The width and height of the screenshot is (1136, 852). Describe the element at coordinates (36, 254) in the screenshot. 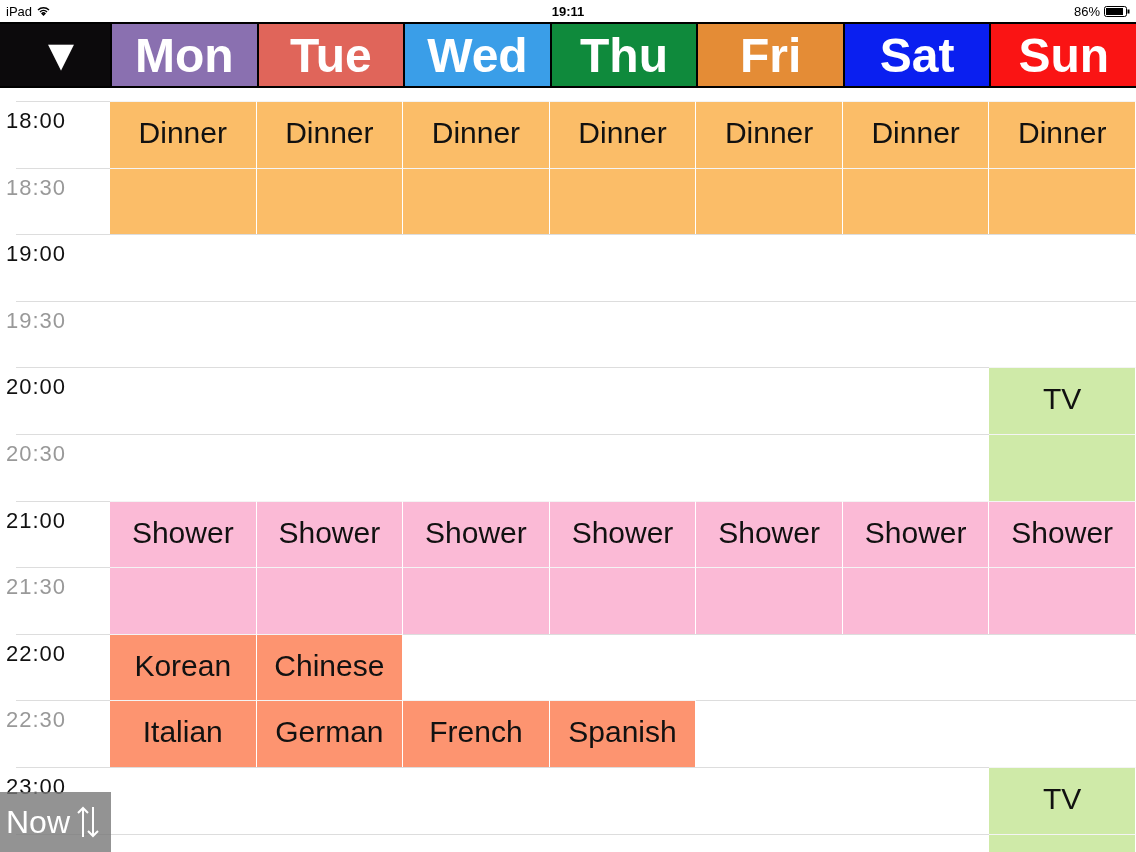

I see `time-label: 19:00` at that location.